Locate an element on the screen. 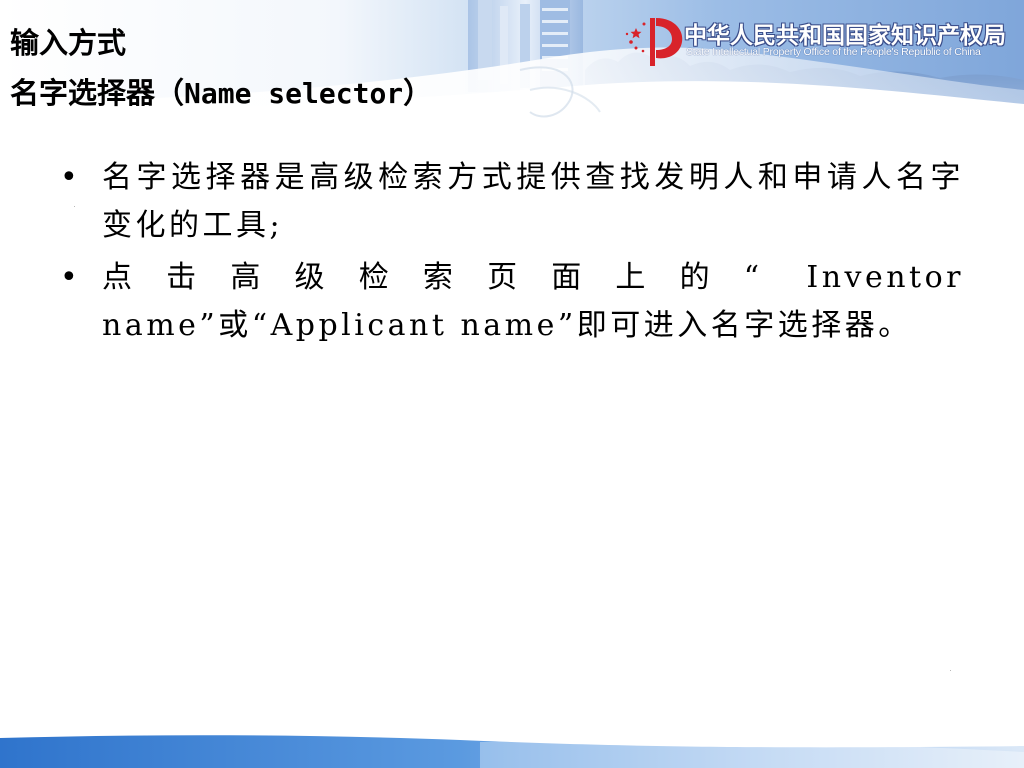 This screenshot has height=768, width=1024. logo-chinese-name: 中华人民共和国国家知识产权局 is located at coordinates (845, 36).